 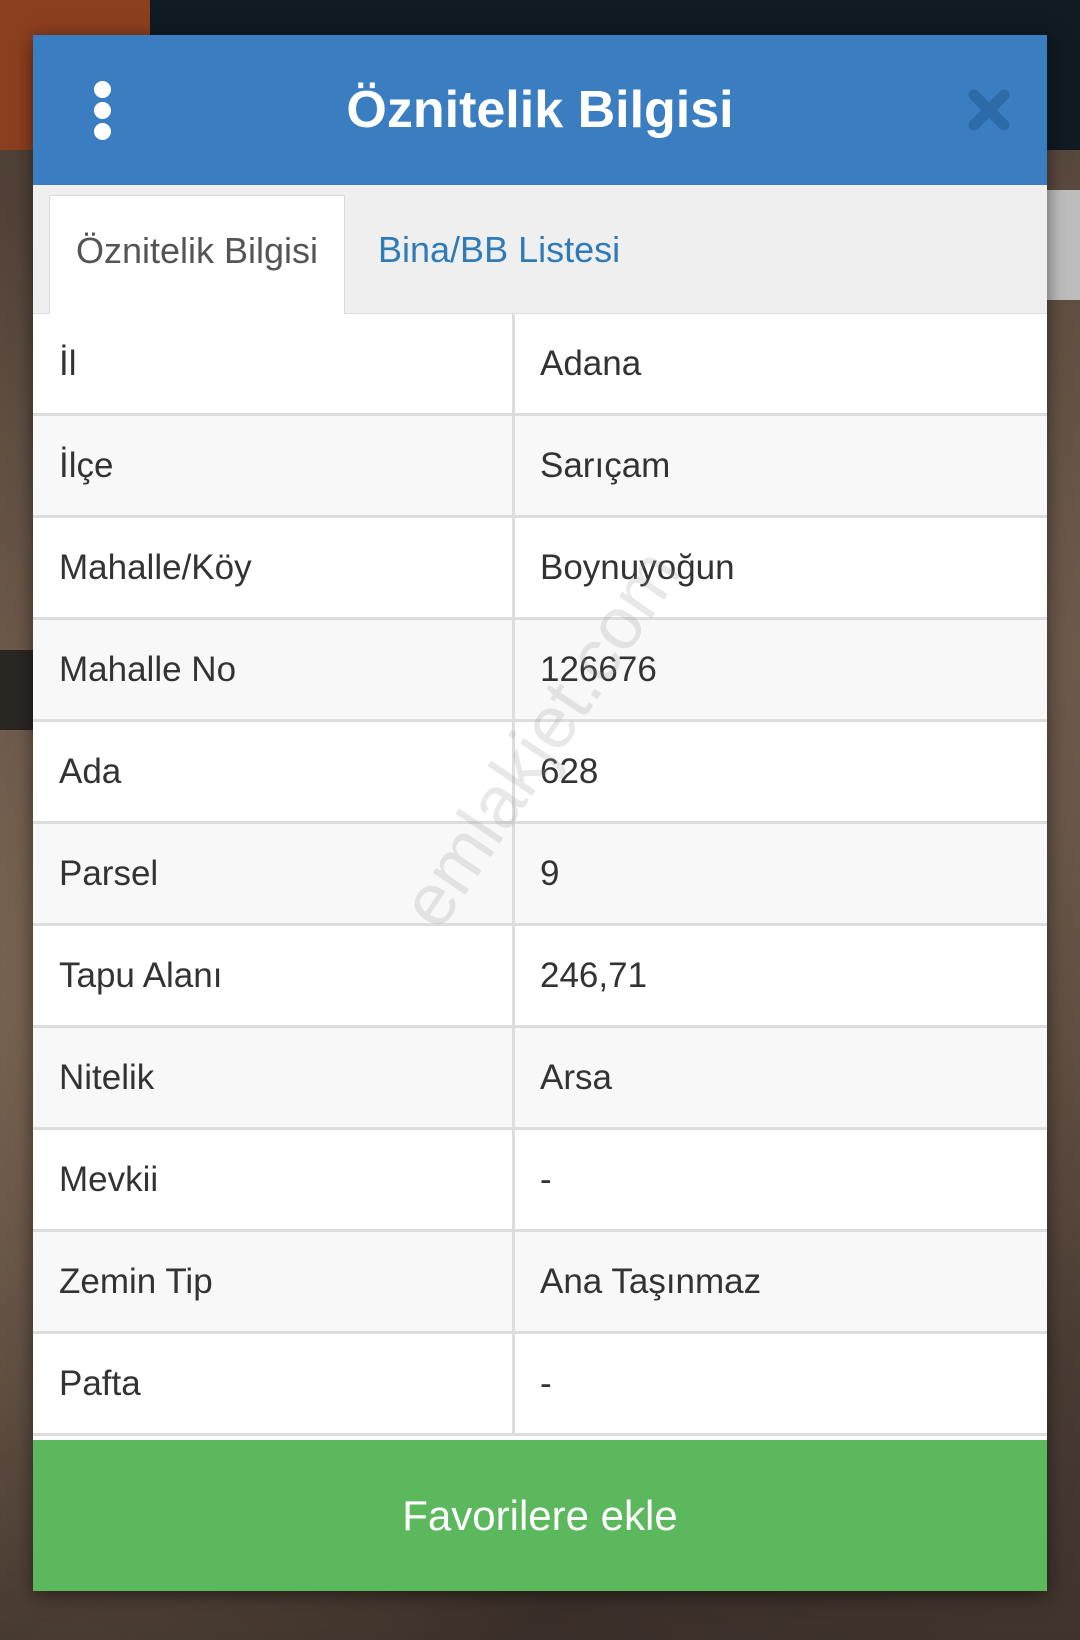 I want to click on add-to-favorites-button: Favorilere ekle, so click(x=540, y=1515).